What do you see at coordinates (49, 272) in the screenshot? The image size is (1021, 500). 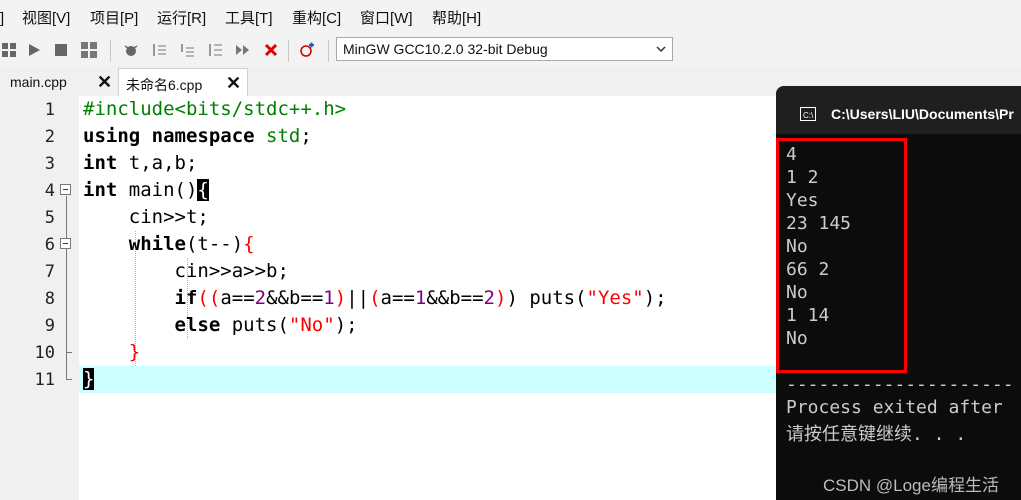 I see `line-number: 7` at bounding box center [49, 272].